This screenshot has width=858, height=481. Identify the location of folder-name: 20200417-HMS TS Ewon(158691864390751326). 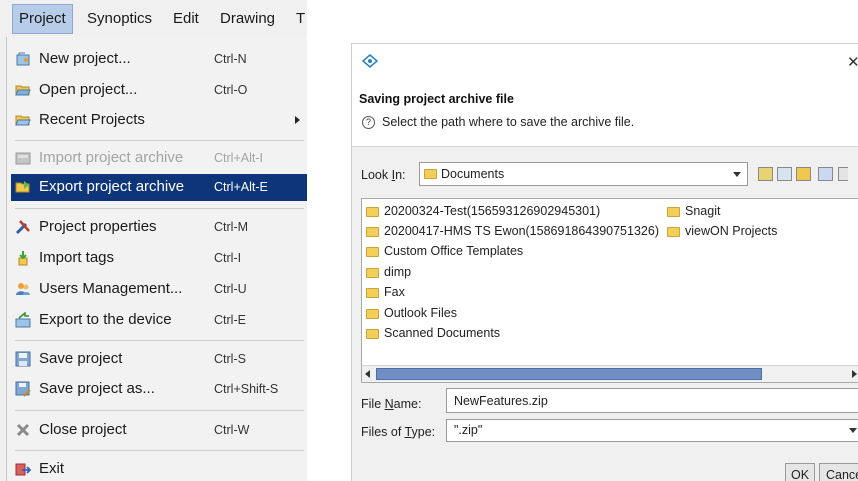
(521, 231).